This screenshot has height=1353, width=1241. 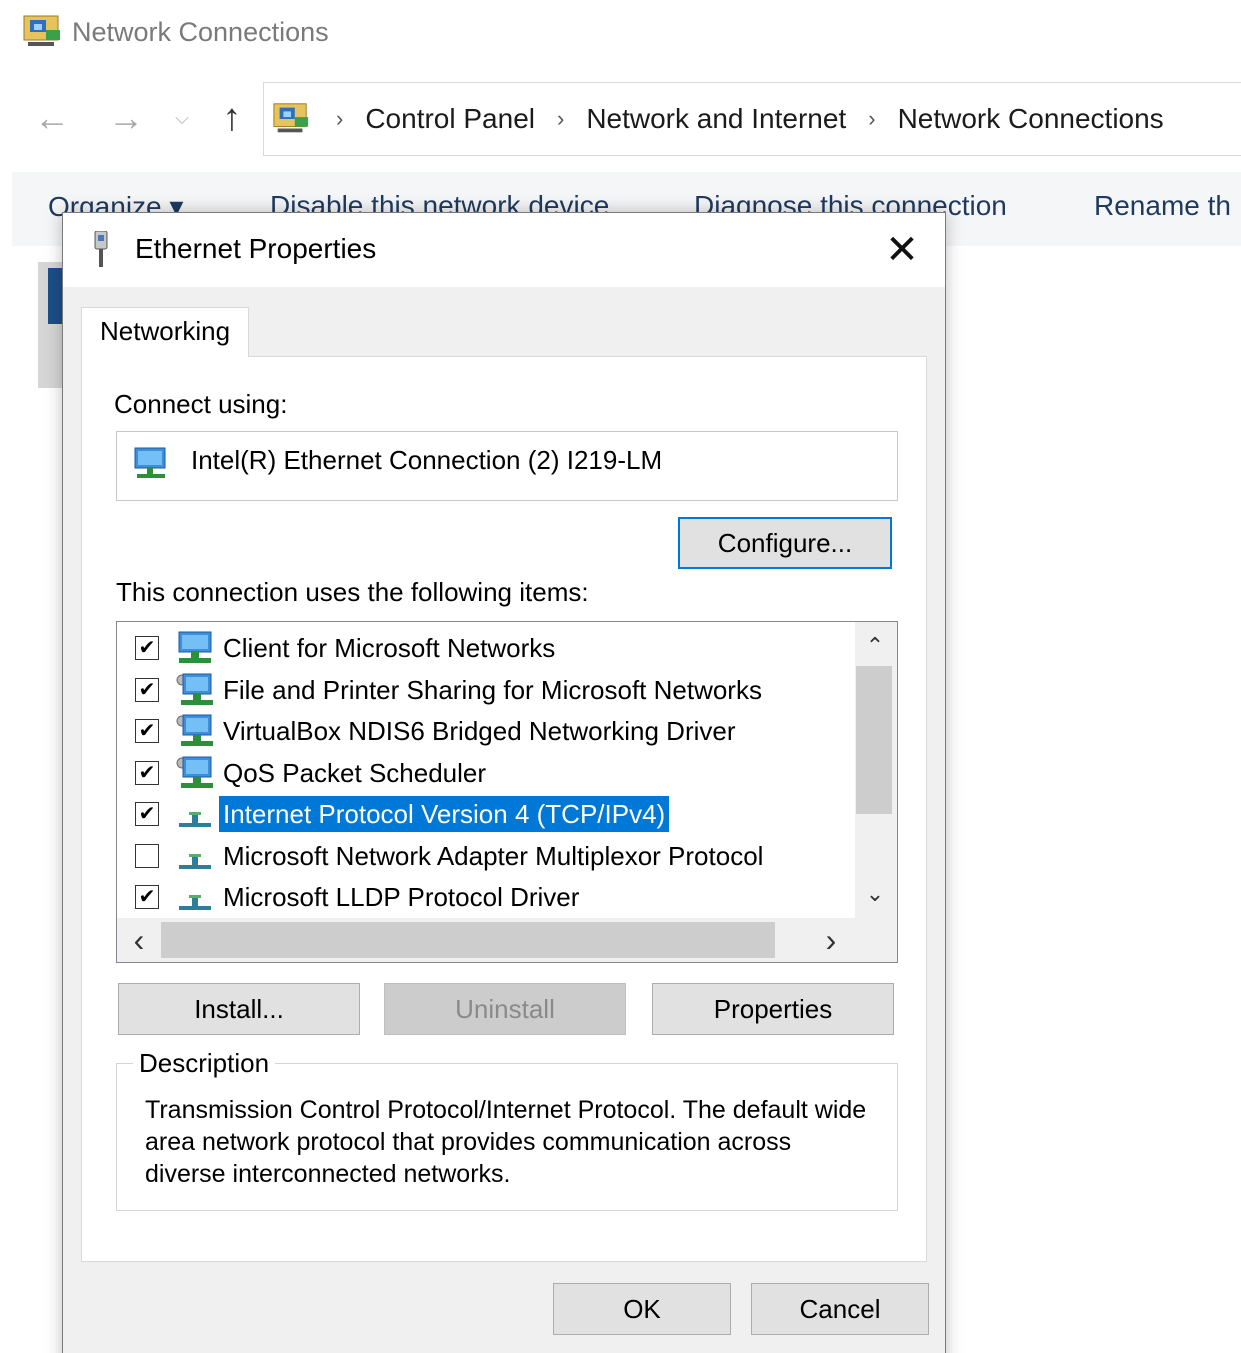 I want to click on adapter-field: Intel(R) Ethernet Connection (2) I219-LM, so click(x=507, y=466).